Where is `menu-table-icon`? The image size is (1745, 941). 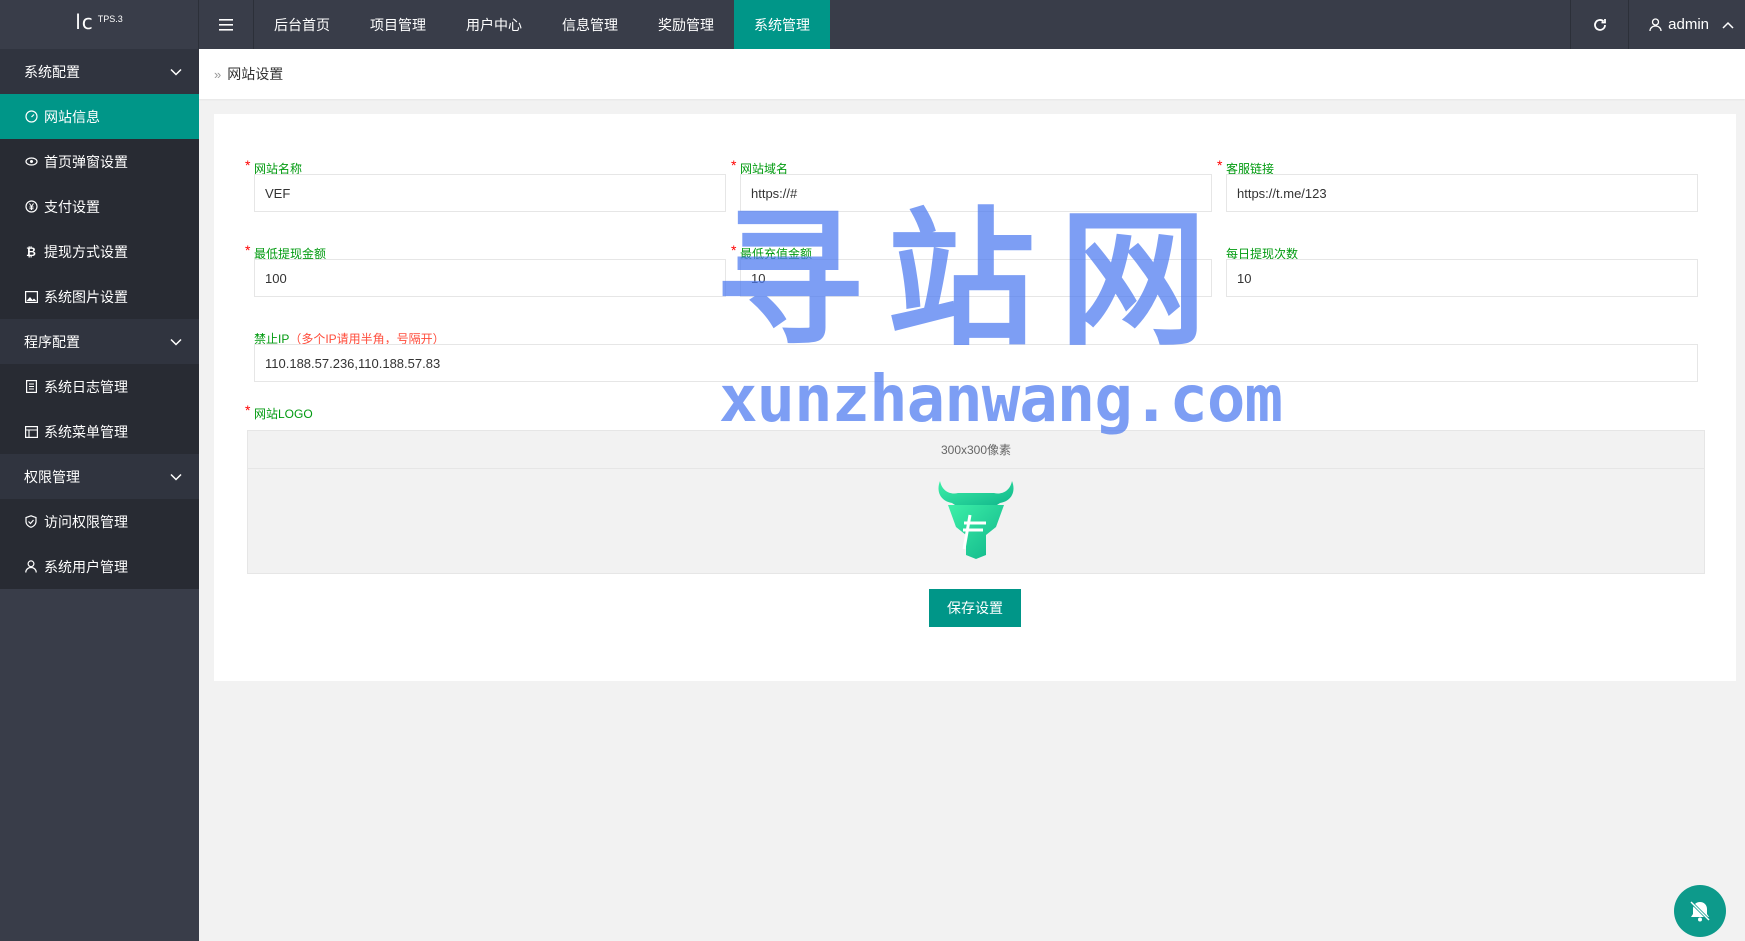 menu-table-icon is located at coordinates (31, 432).